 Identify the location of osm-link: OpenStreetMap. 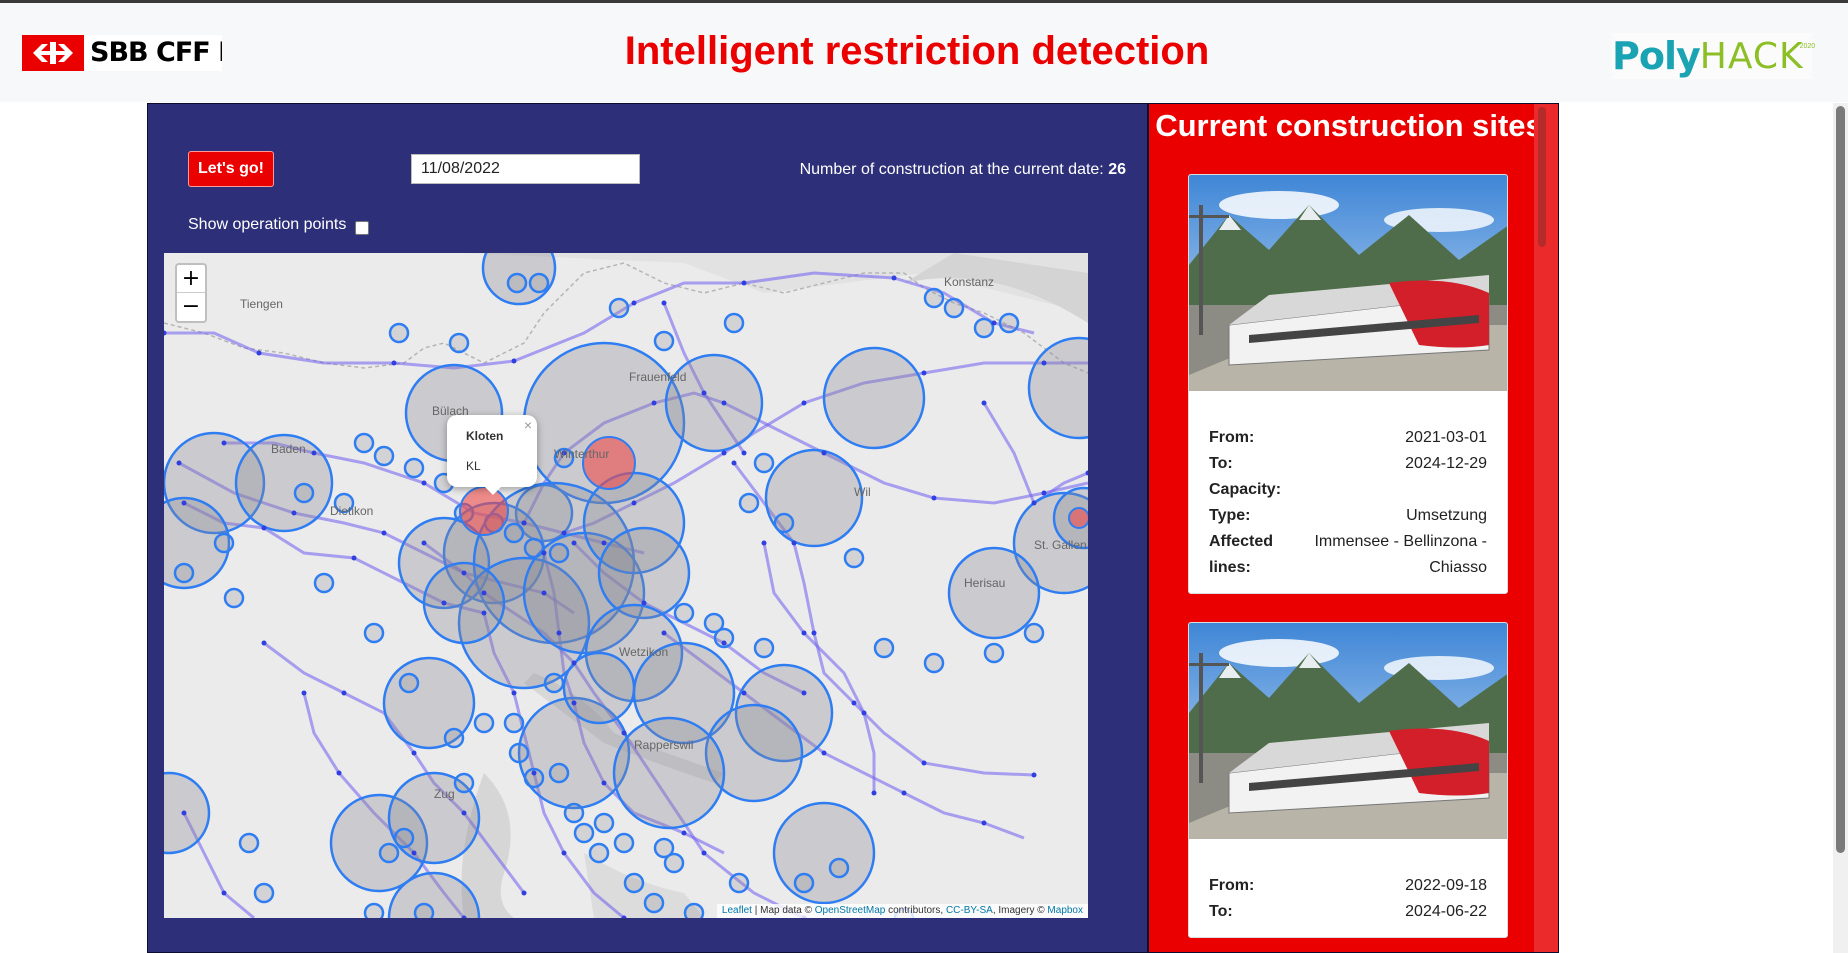
(850, 910).